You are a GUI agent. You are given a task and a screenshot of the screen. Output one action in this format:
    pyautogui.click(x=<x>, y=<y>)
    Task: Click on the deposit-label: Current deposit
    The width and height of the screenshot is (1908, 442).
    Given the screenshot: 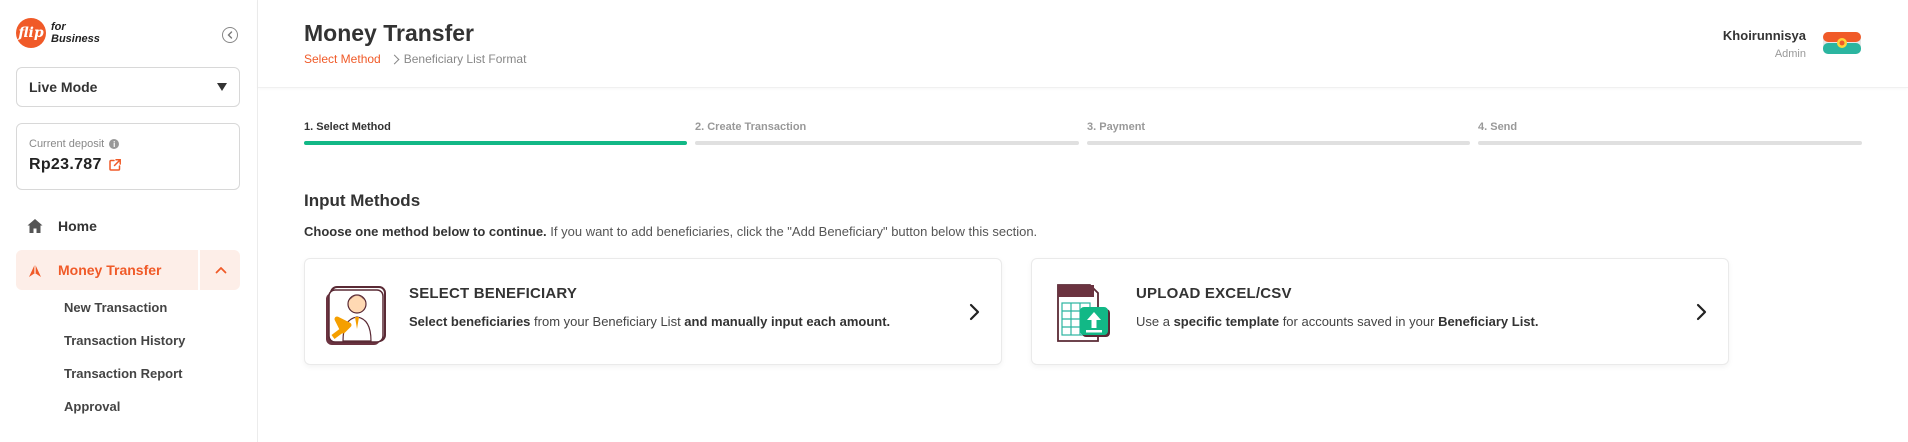 What is the action you would take?
    pyautogui.click(x=67, y=144)
    